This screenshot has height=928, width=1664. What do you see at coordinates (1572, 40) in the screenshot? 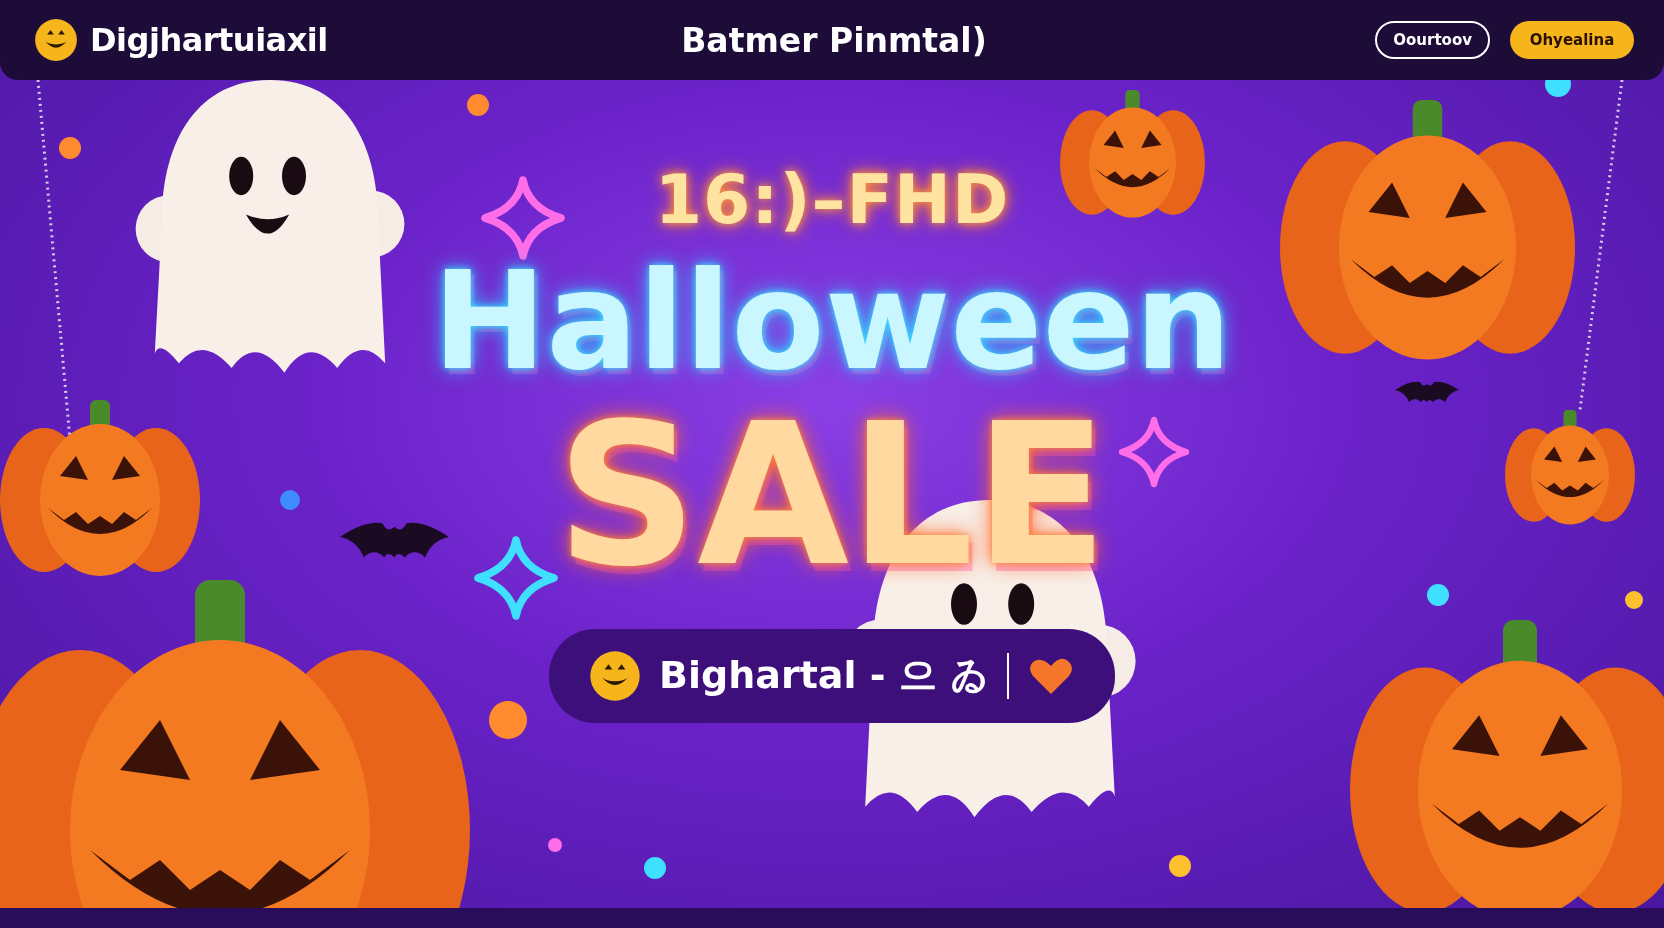
I see `header-button: Ohyealina` at bounding box center [1572, 40].